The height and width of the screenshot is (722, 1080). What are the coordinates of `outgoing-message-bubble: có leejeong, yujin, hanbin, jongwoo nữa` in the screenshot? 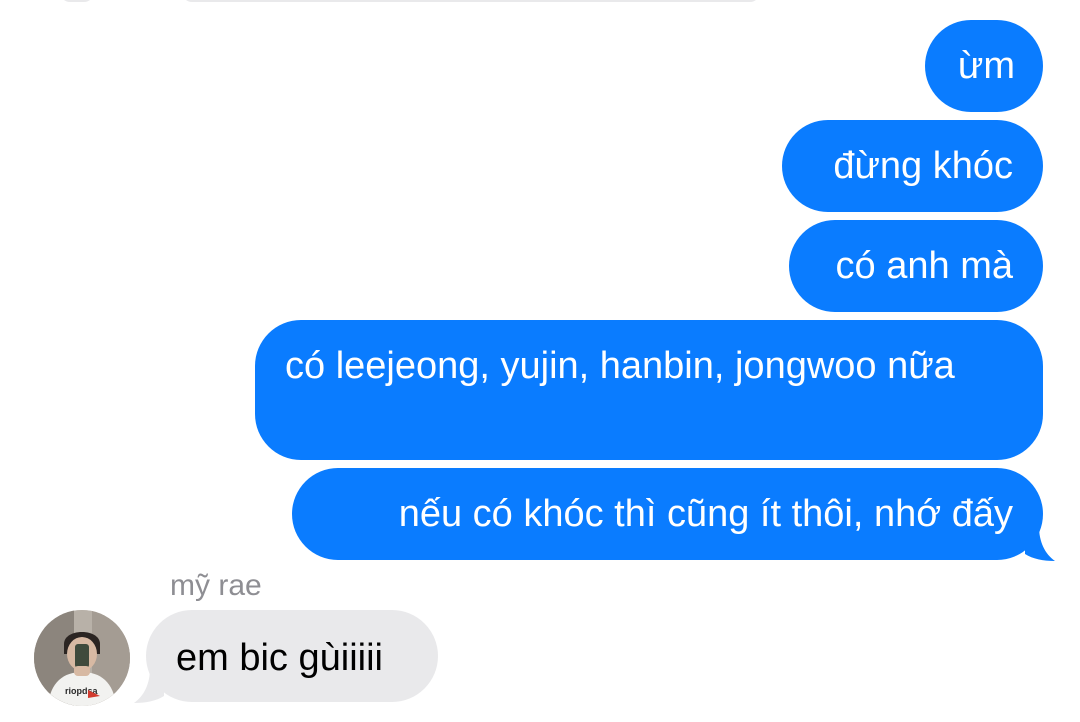 It's located at (649, 390).